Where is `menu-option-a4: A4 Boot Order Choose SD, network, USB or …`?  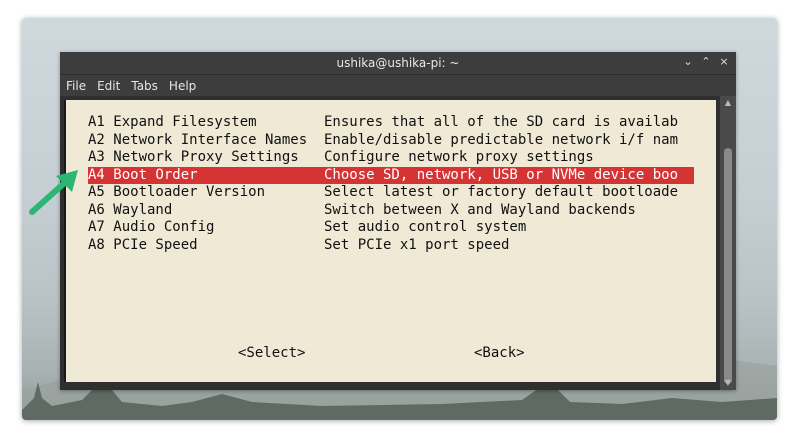 menu-option-a4: A4 Boot Order Choose SD, network, USB or … is located at coordinates (391, 175).